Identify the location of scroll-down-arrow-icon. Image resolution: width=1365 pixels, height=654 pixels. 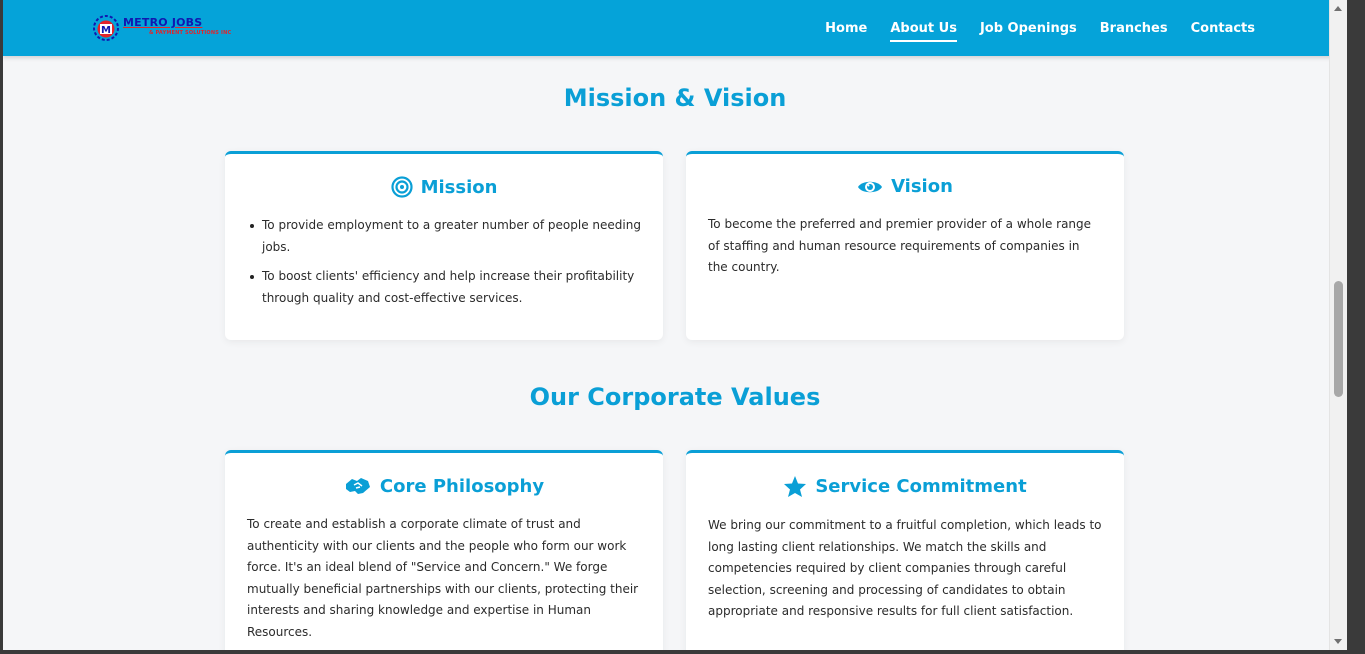
(1338, 641).